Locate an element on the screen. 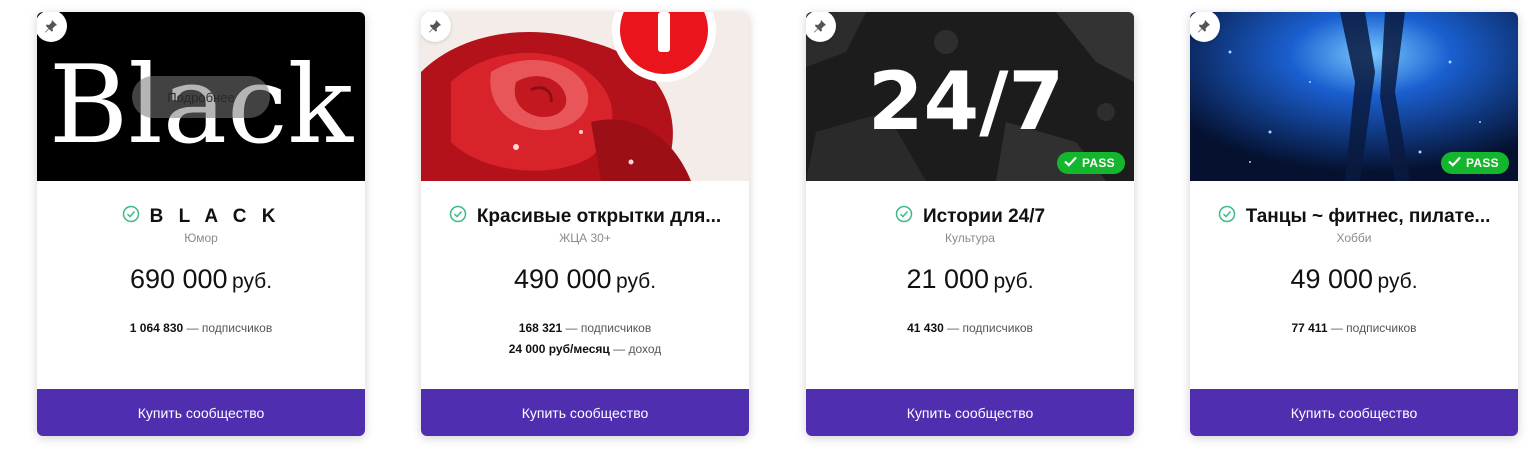  community-title: B L A C K is located at coordinates (215, 217).